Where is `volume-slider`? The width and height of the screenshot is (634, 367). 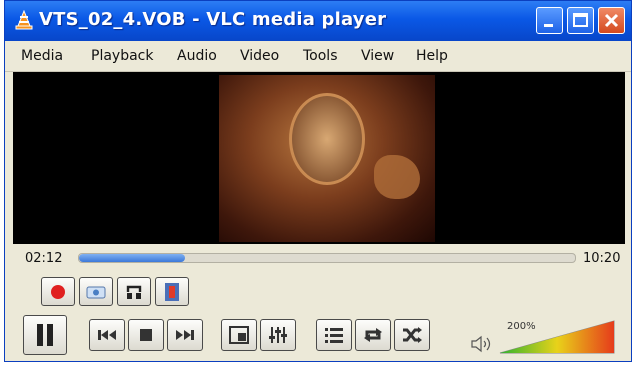 volume-slider is located at coordinates (557, 337).